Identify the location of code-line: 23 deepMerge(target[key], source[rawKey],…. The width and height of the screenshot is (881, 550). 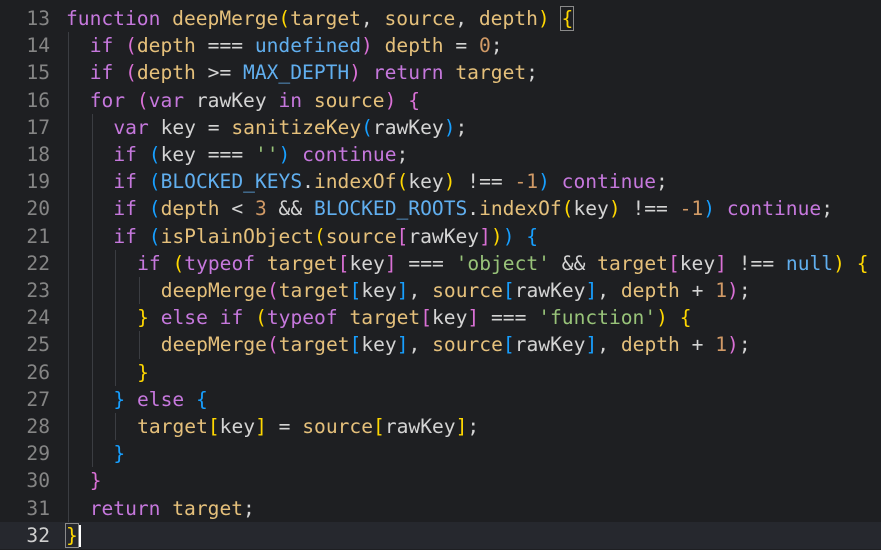
(440, 291).